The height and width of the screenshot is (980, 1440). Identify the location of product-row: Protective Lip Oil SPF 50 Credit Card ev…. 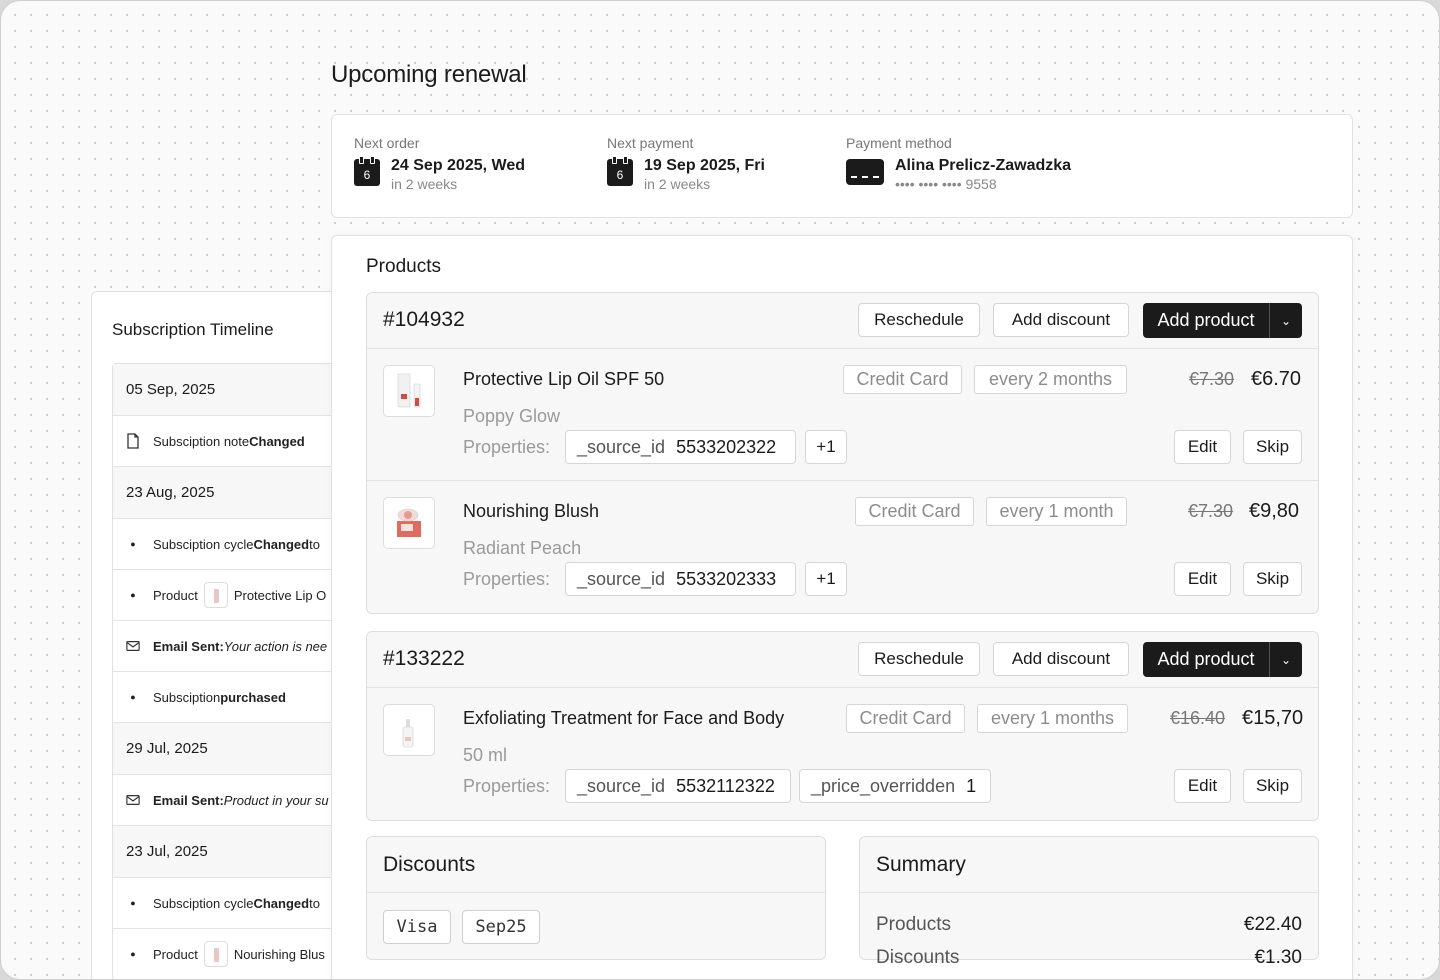
(842, 415).